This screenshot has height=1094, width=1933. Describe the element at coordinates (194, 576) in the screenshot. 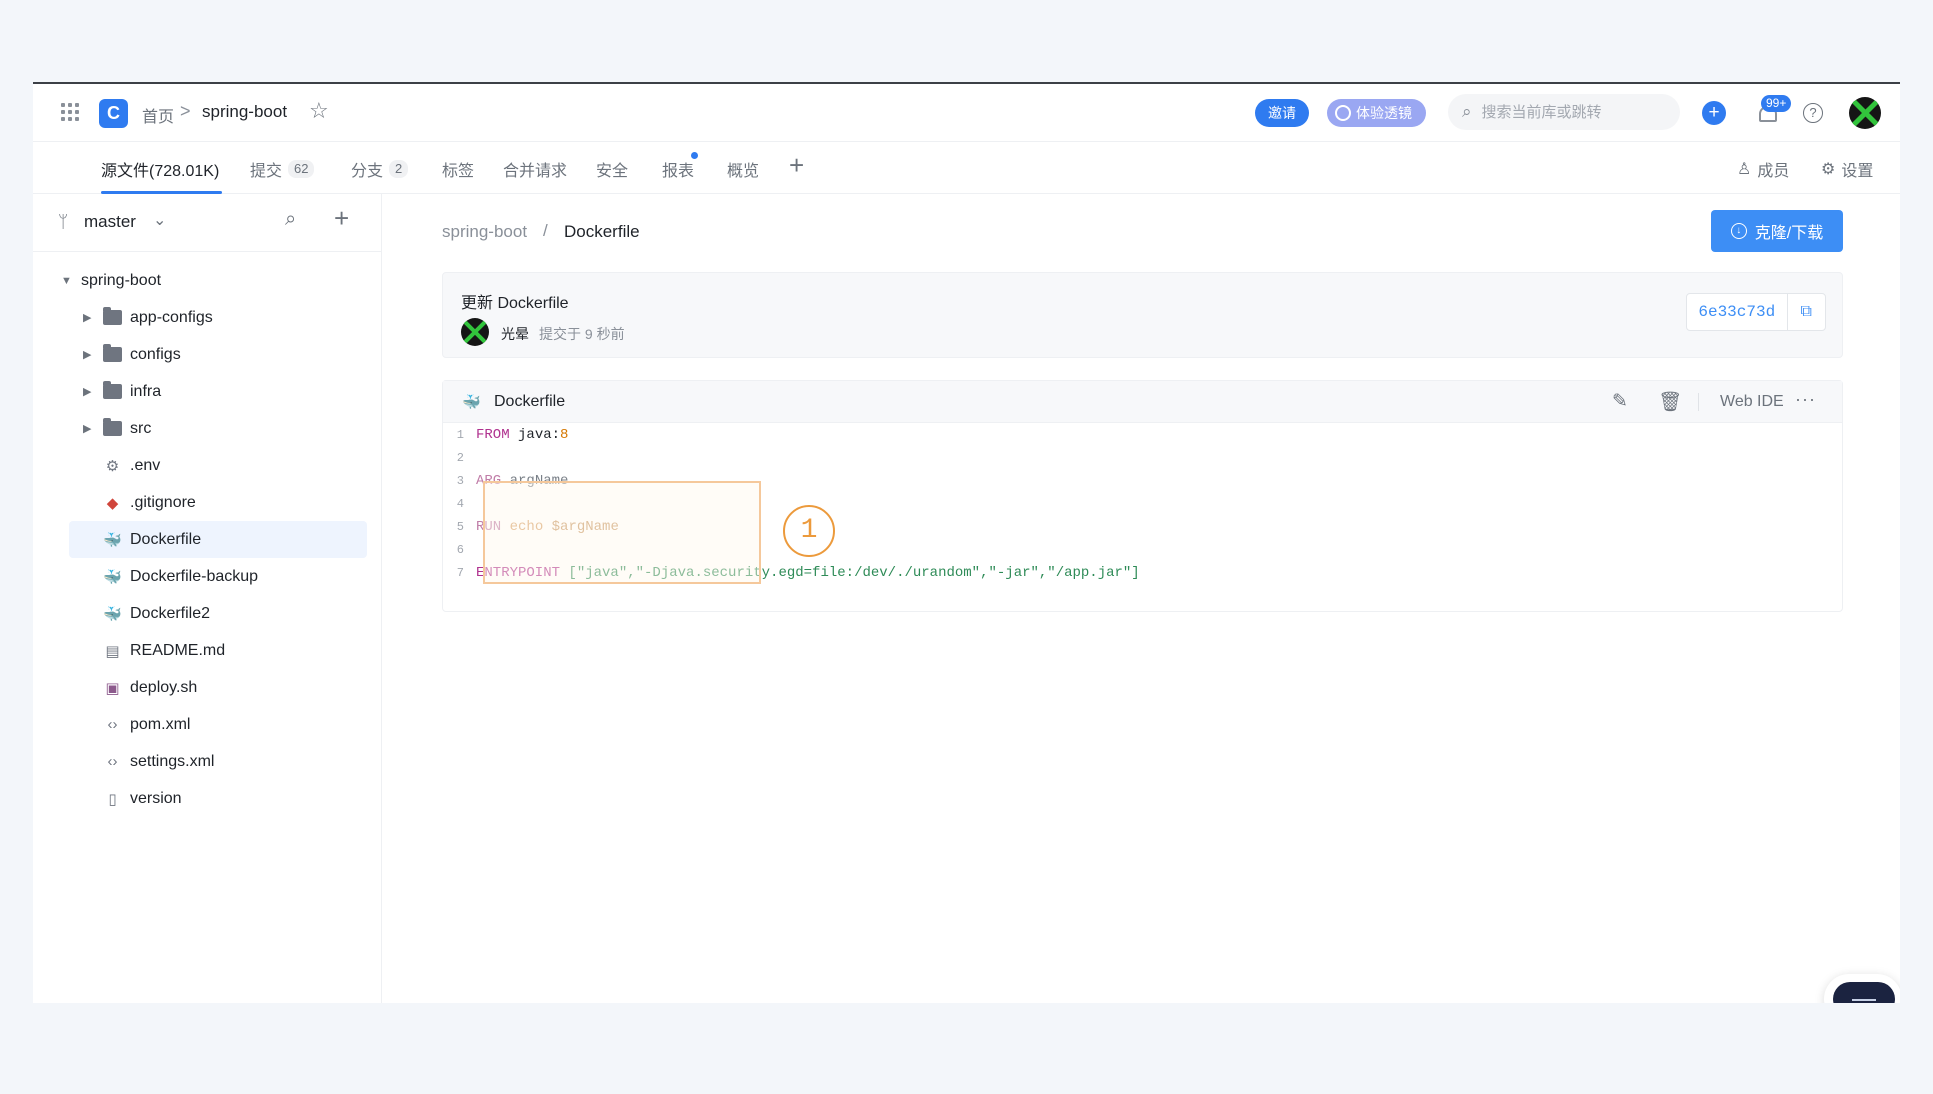

I see `tree-item-label: Dockerfile-backup` at that location.